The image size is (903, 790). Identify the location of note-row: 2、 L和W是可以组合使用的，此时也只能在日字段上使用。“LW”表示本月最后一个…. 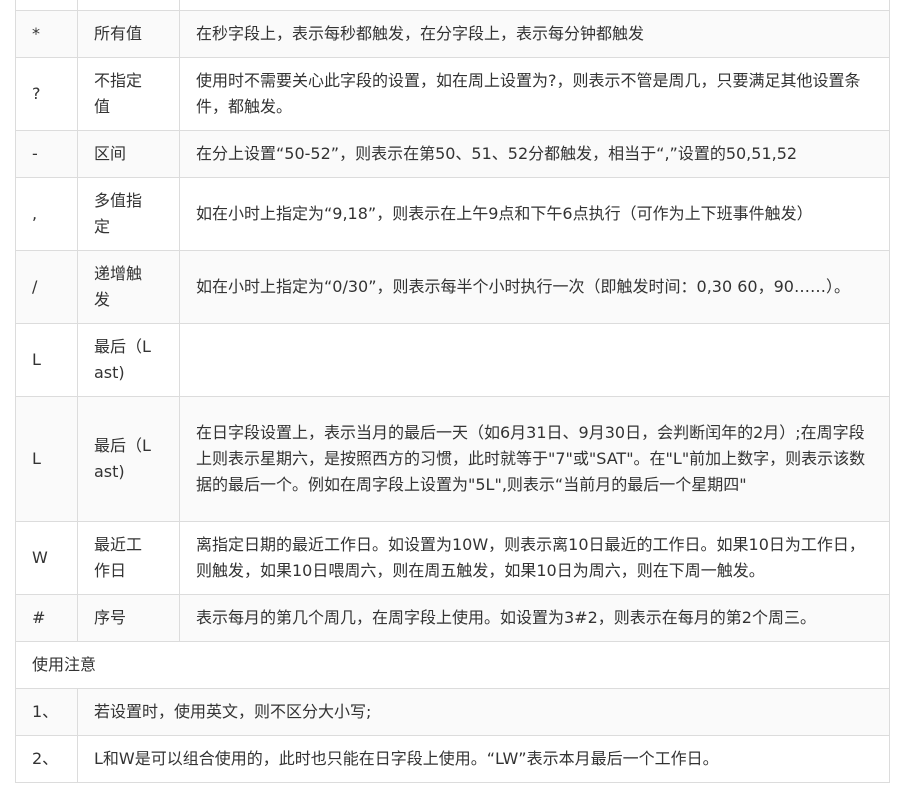
(452, 759).